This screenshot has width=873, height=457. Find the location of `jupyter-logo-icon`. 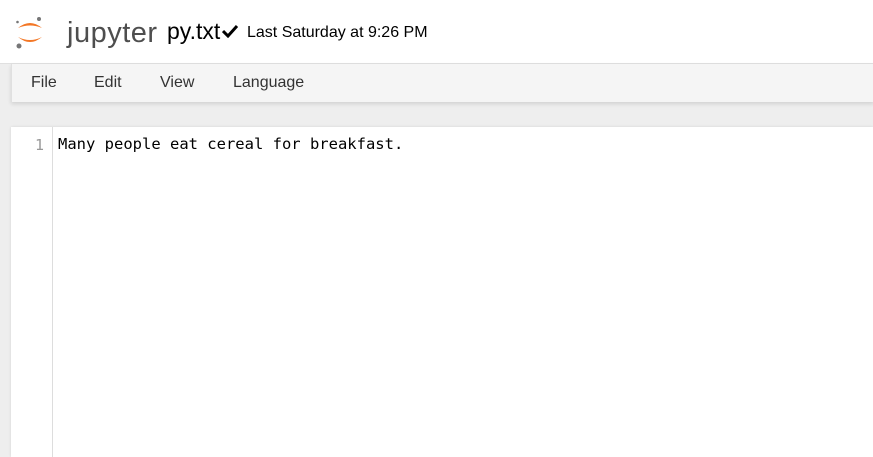

jupyter-logo-icon is located at coordinates (29, 33).